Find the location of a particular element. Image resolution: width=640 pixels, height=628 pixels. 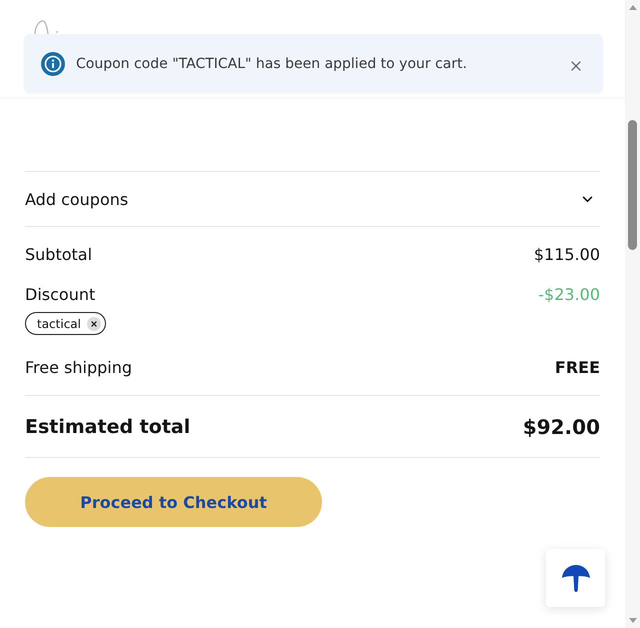

coupon-code: tactical is located at coordinates (59, 323).